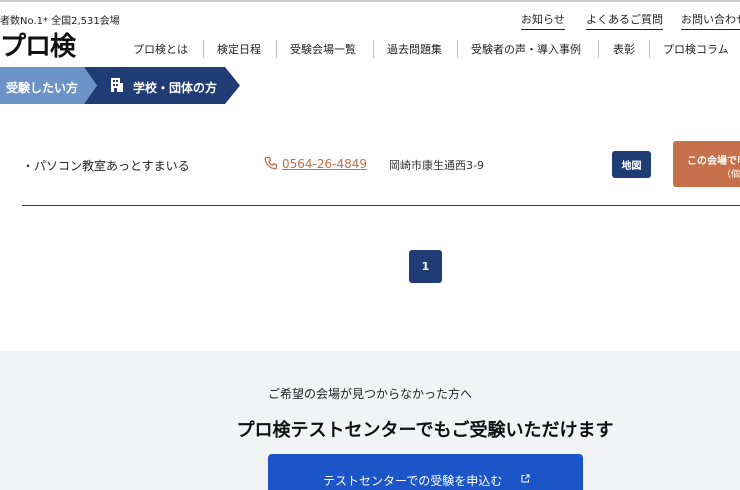  What do you see at coordinates (369, 394) in the screenshot?
I see `cta-subtitle: ご希望の会場が見つからなかった方へ` at bounding box center [369, 394].